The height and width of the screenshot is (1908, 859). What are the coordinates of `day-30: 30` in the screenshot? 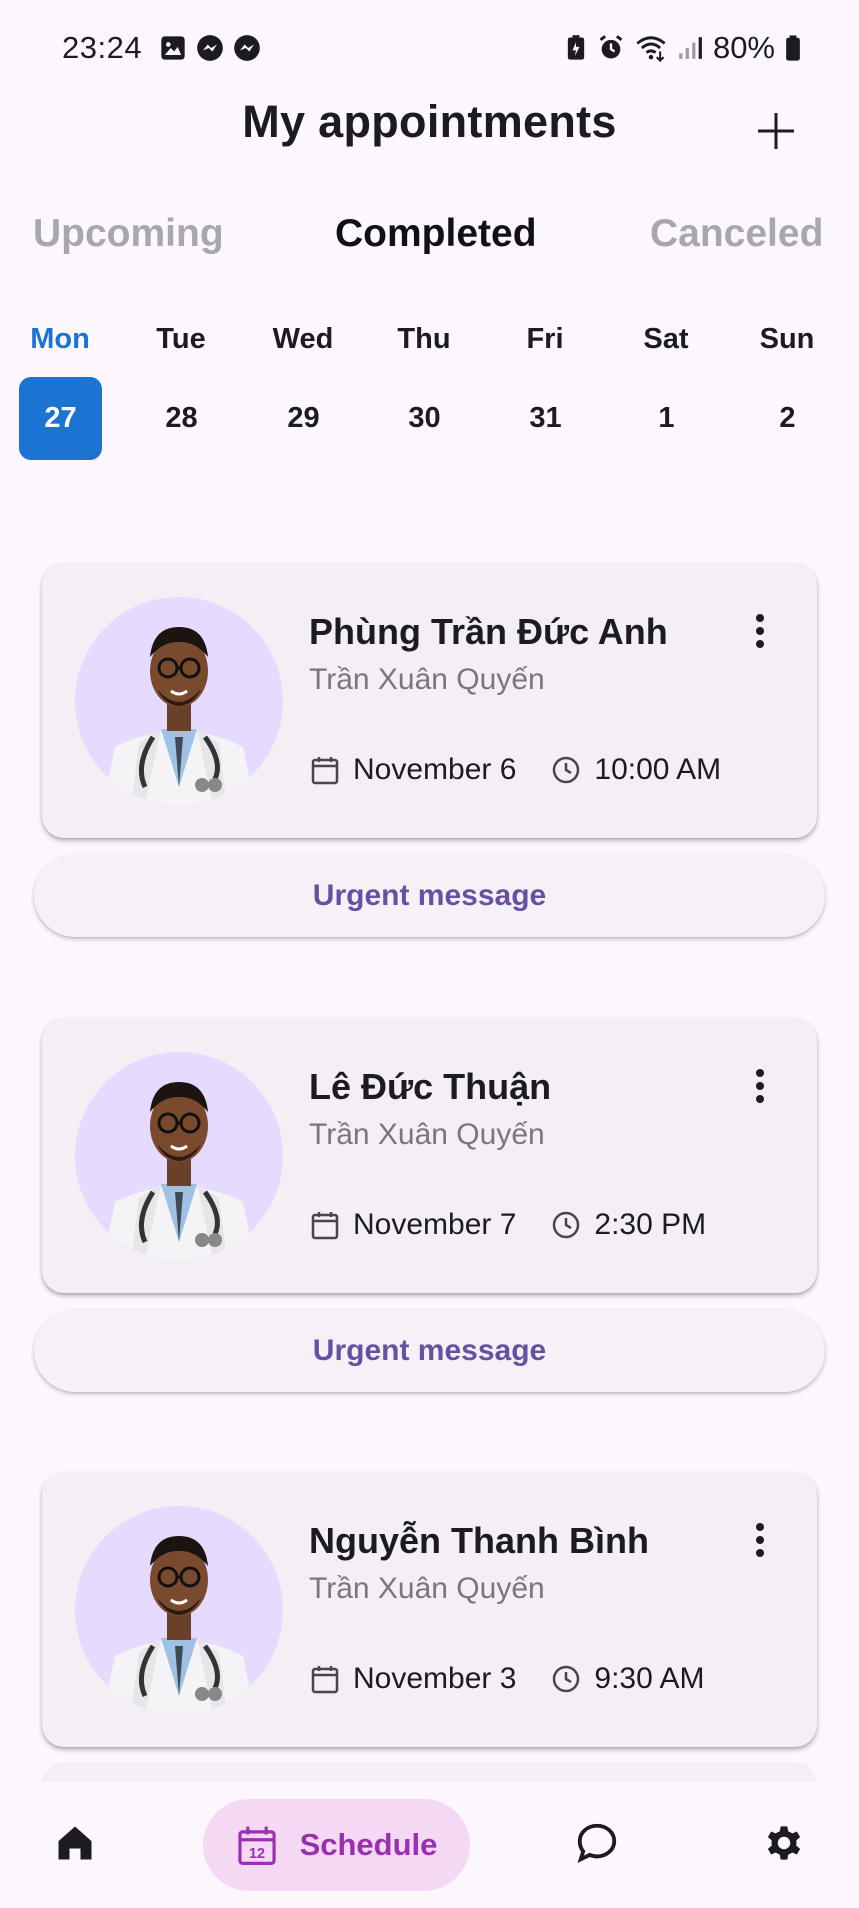 It's located at (424, 418).